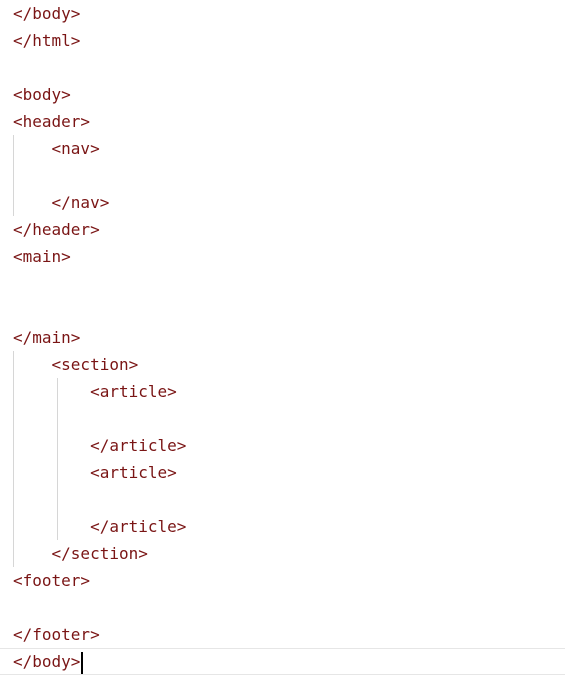 The image size is (565, 677). Describe the element at coordinates (289, 148) in the screenshot. I see `code-line: <nav>` at that location.